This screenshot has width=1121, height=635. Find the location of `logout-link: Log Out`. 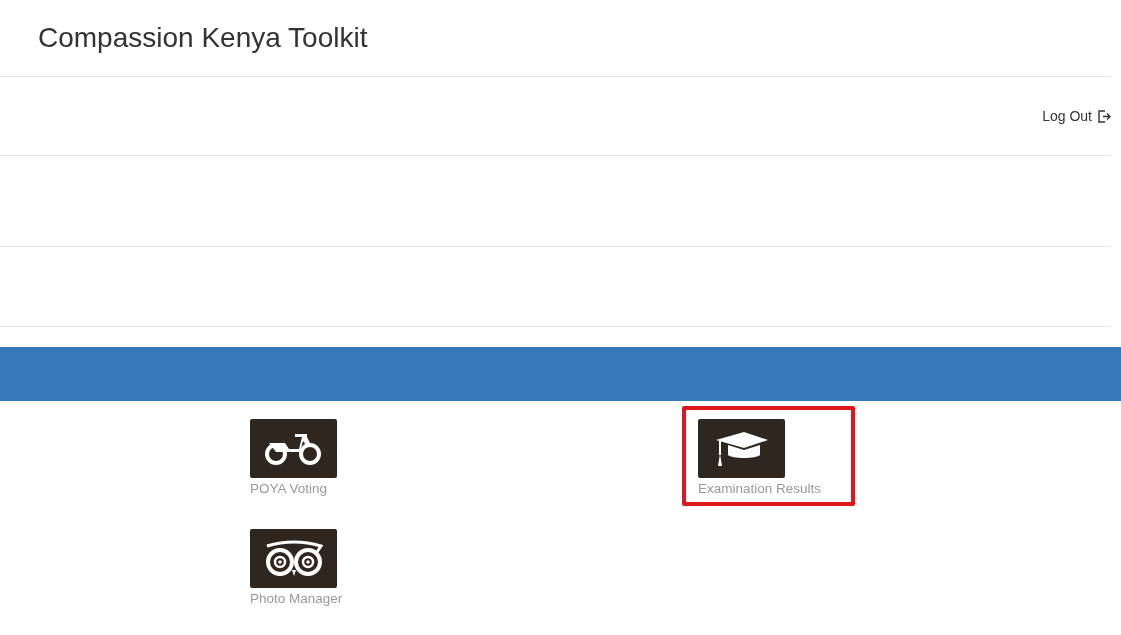

logout-link: Log Out is located at coordinates (1076, 116).